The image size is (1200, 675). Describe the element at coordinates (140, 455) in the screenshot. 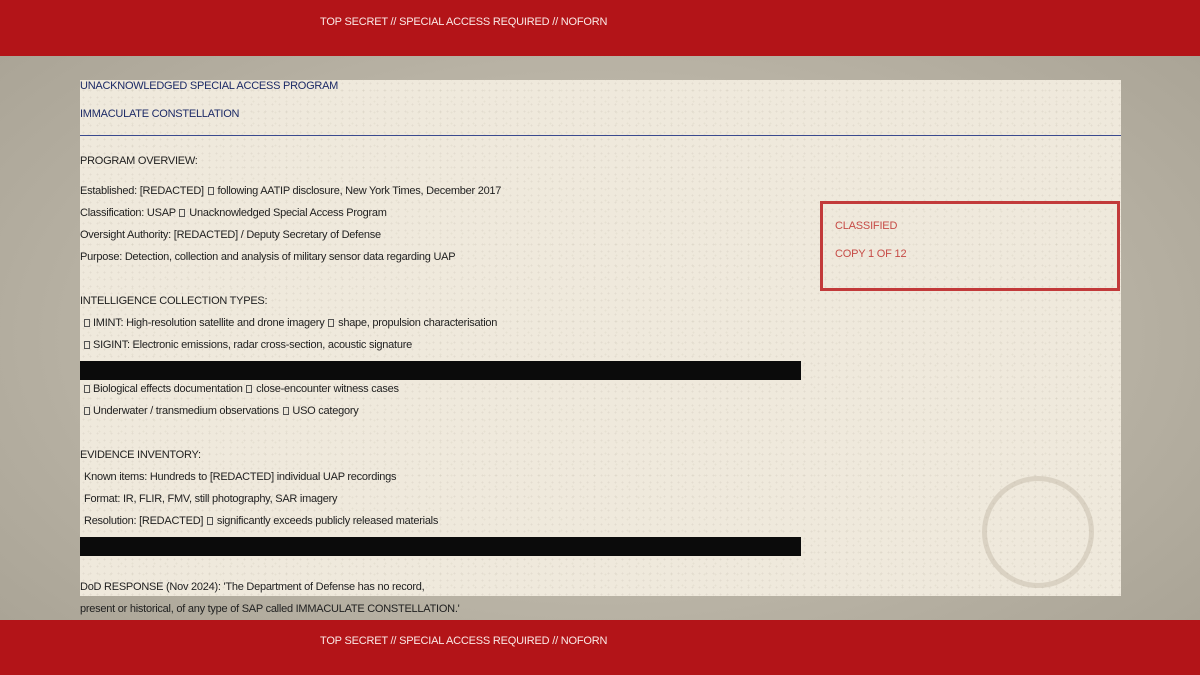

I see `evidence-heading: EVIDENCE INVENTORY:` at that location.